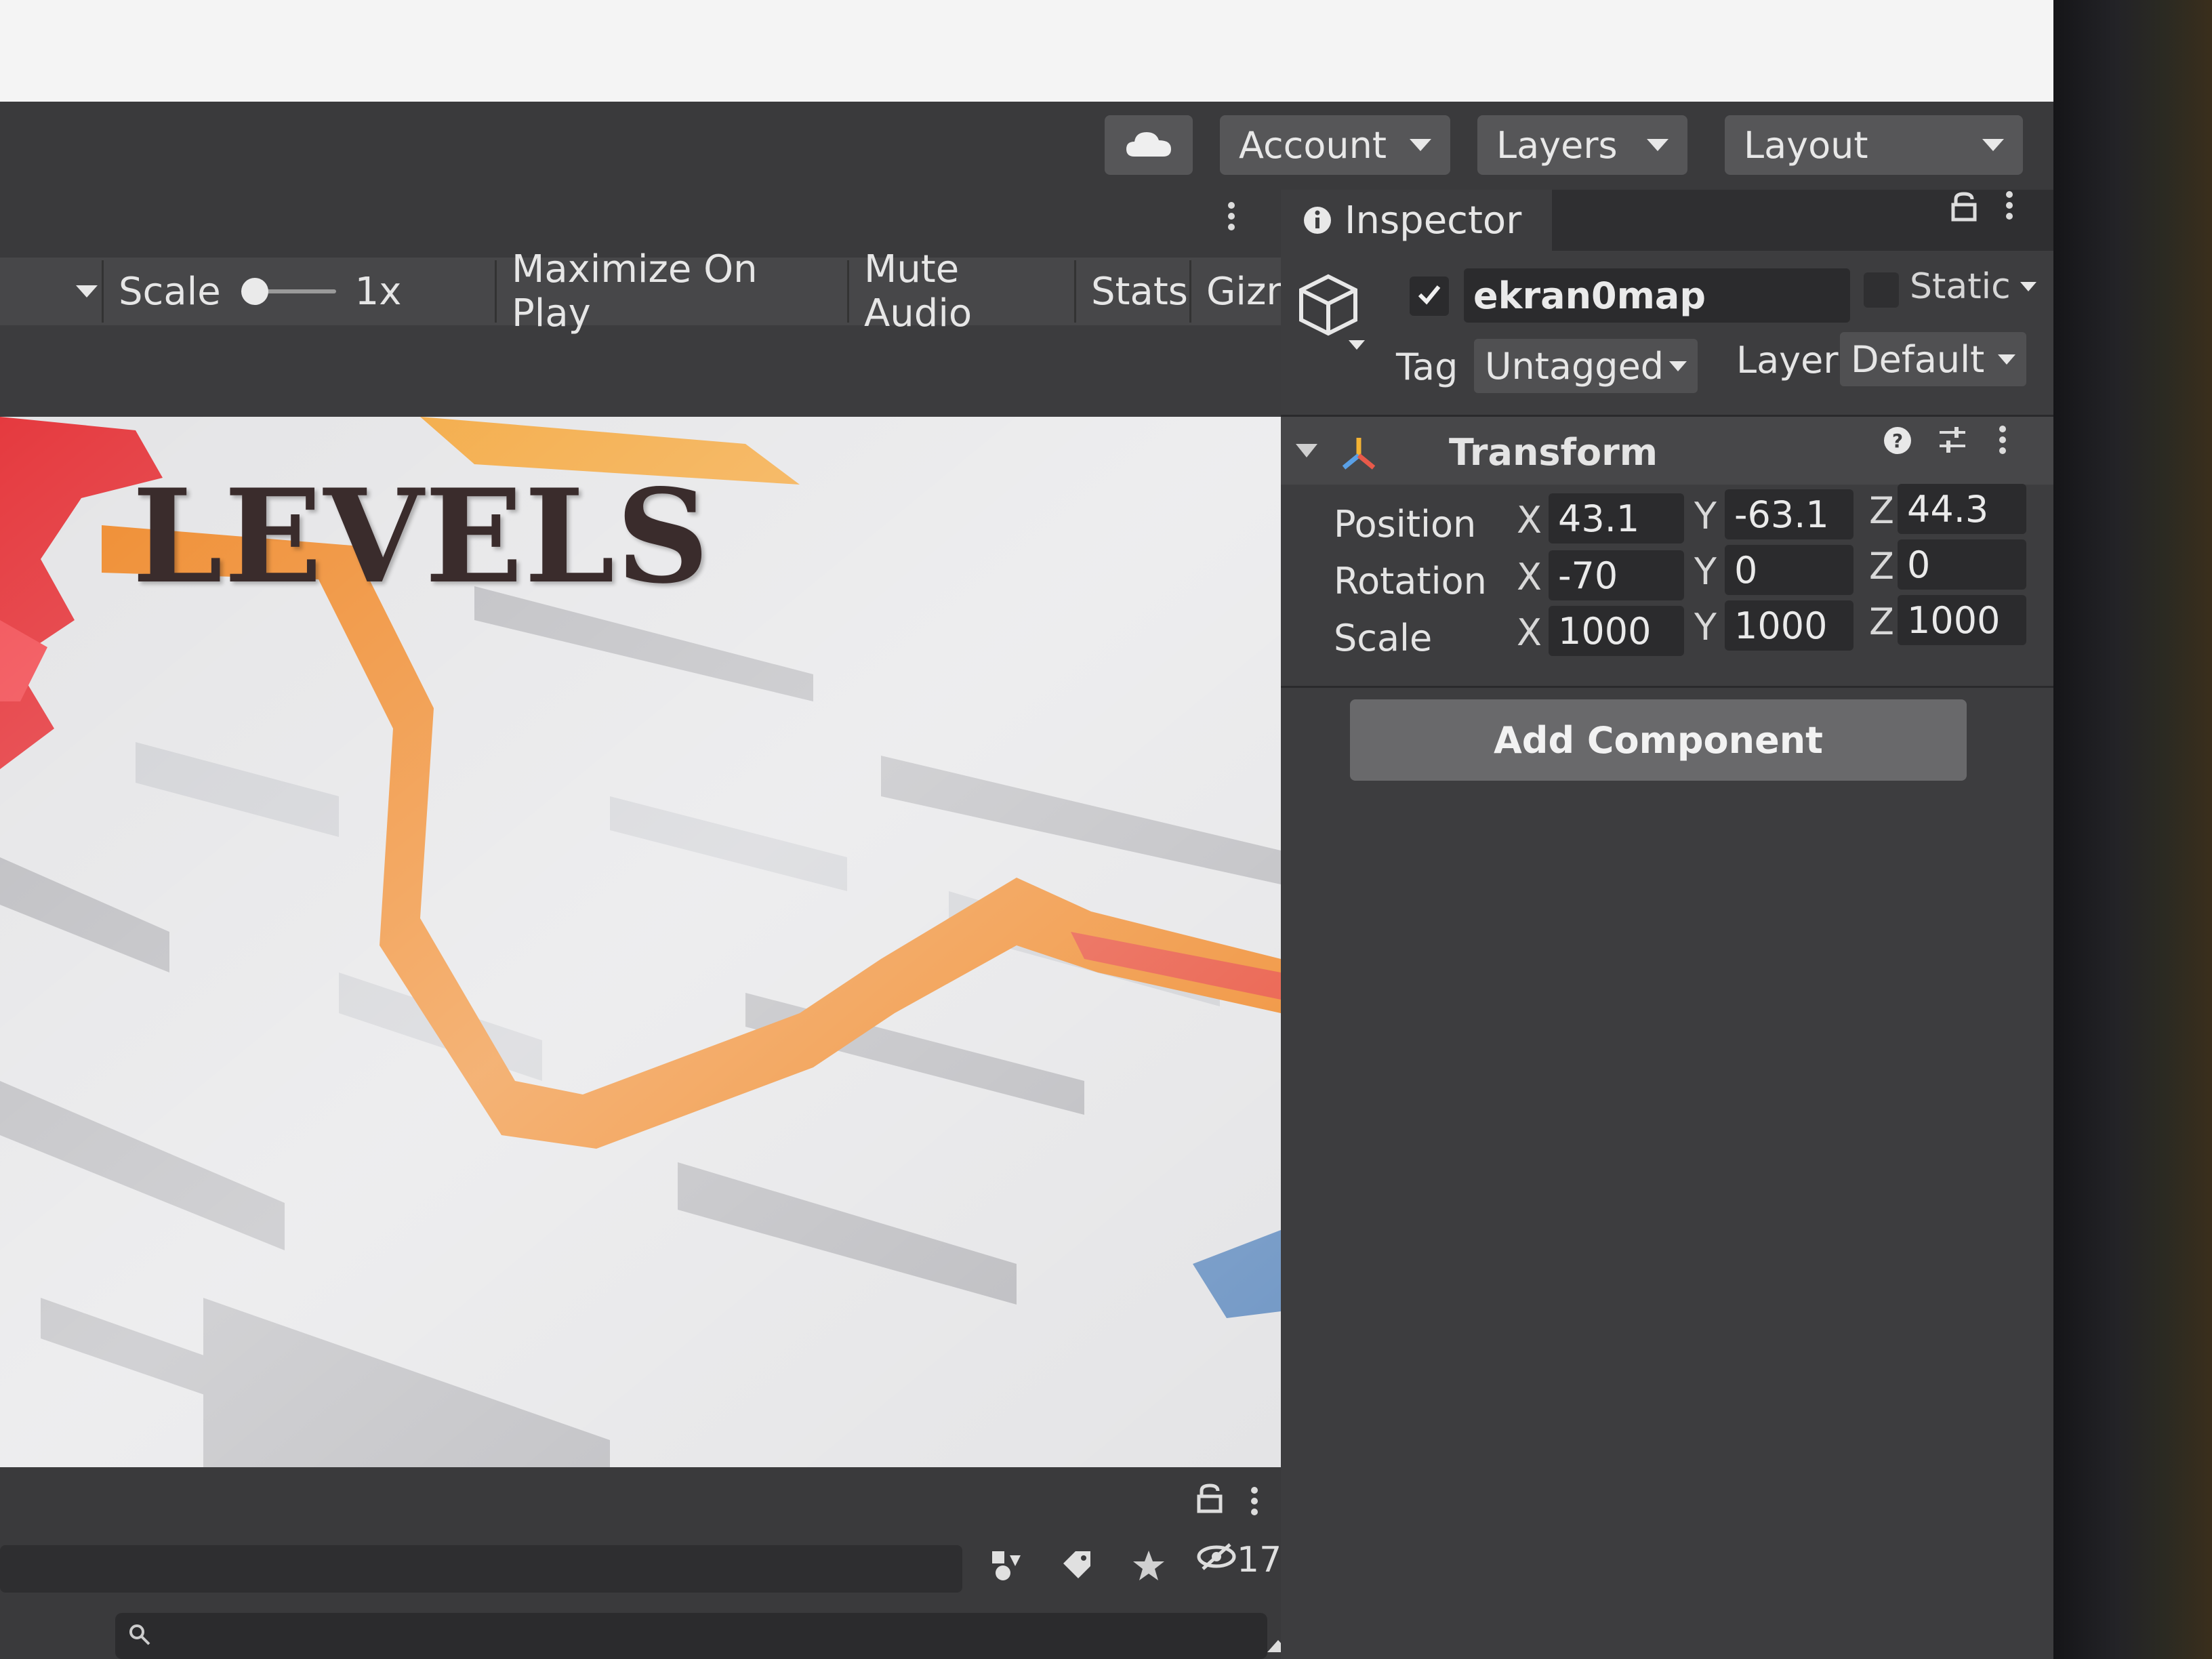 This screenshot has height=1659, width=2212. Describe the element at coordinates (1789, 514) in the screenshot. I see `position-y-field: -63.1` at that location.